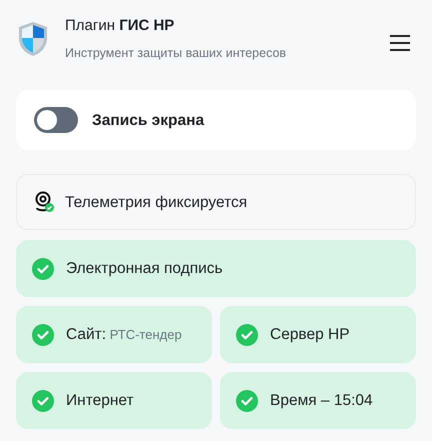  What do you see at coordinates (33, 38) in the screenshot?
I see `shield-icon` at bounding box center [33, 38].